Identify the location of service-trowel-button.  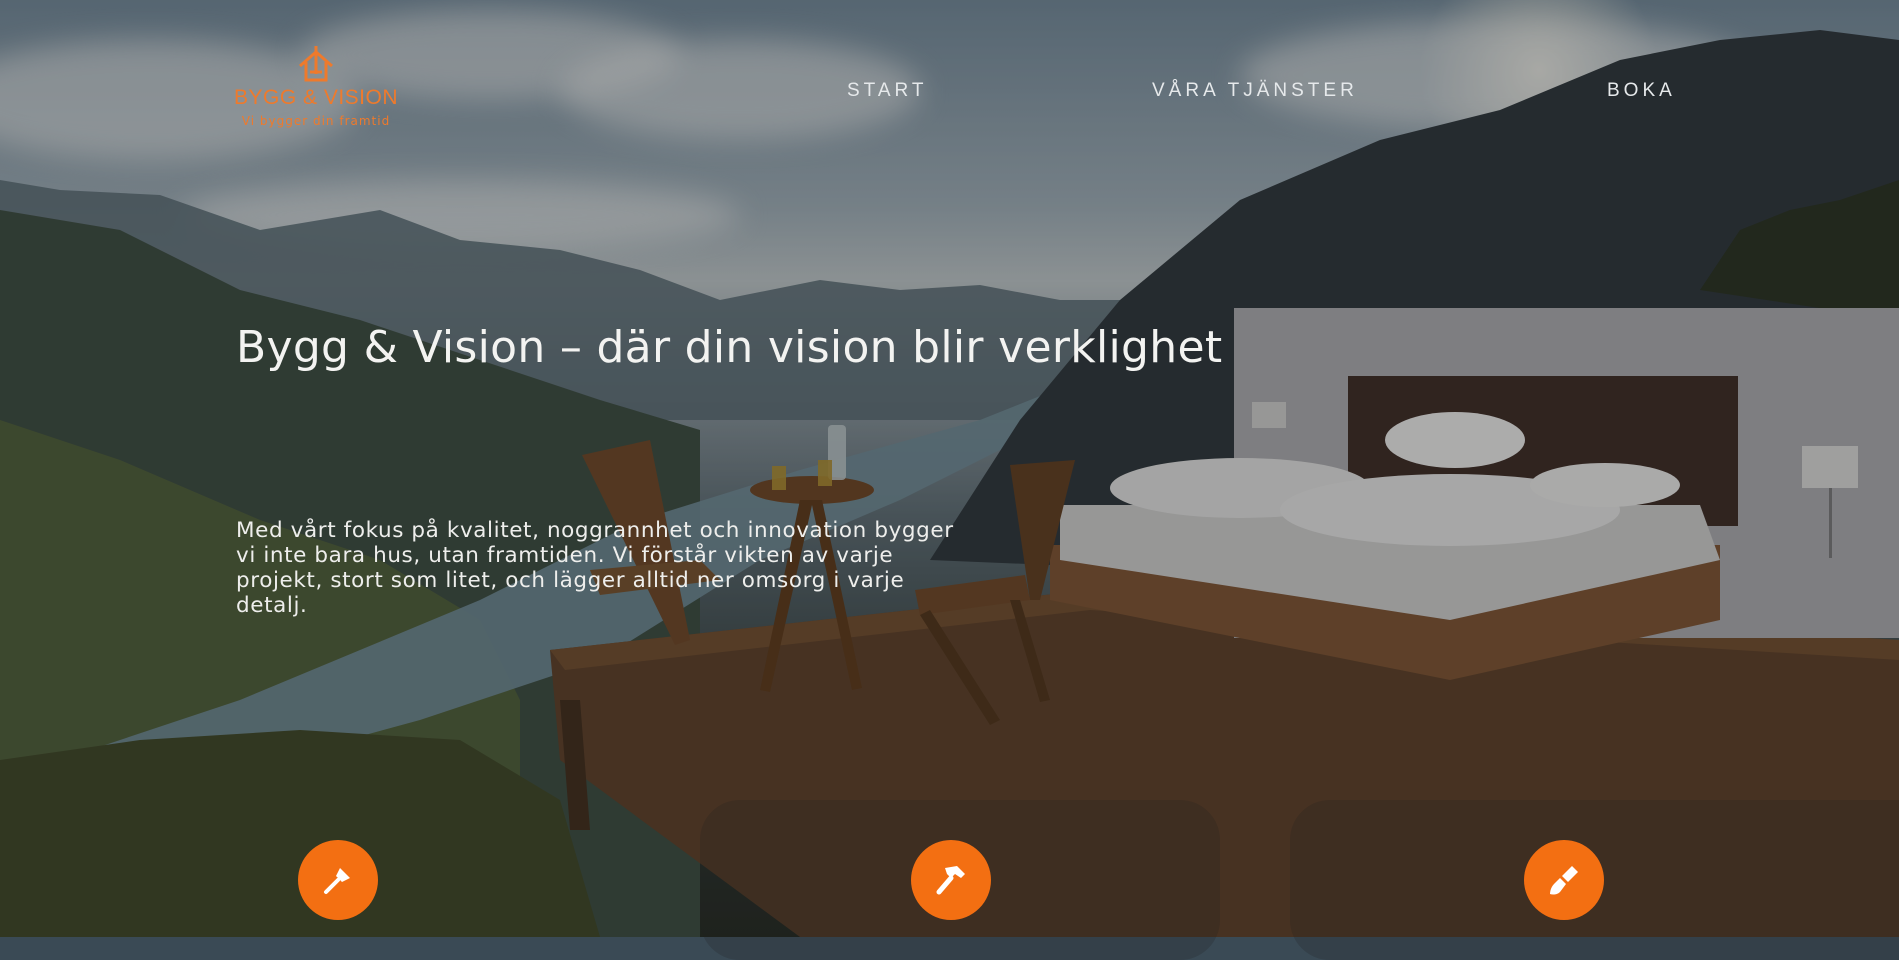
(338, 880).